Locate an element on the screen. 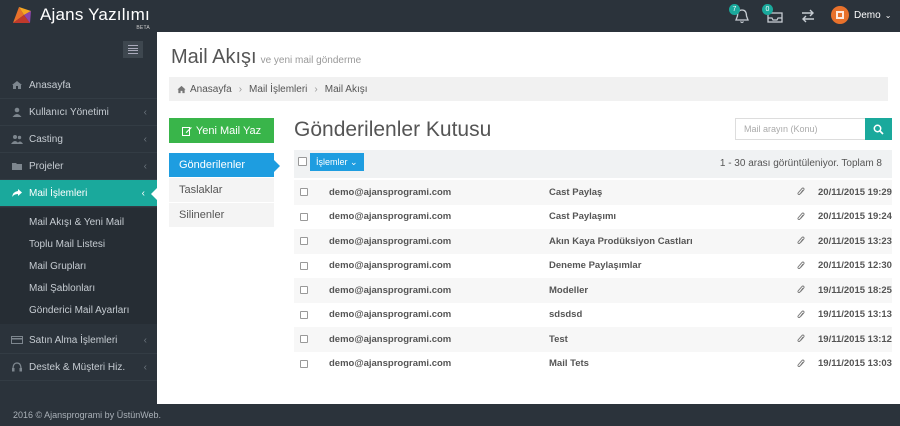  search-button is located at coordinates (878, 129).